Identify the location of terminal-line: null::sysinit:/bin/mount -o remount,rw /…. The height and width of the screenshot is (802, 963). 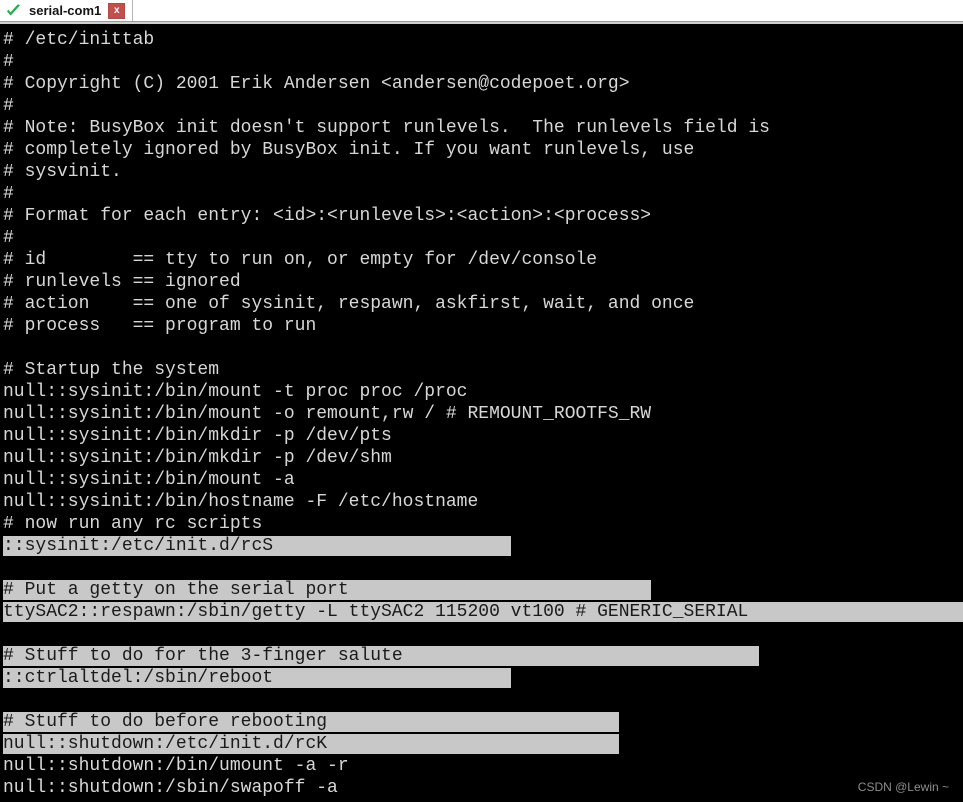
(483, 414).